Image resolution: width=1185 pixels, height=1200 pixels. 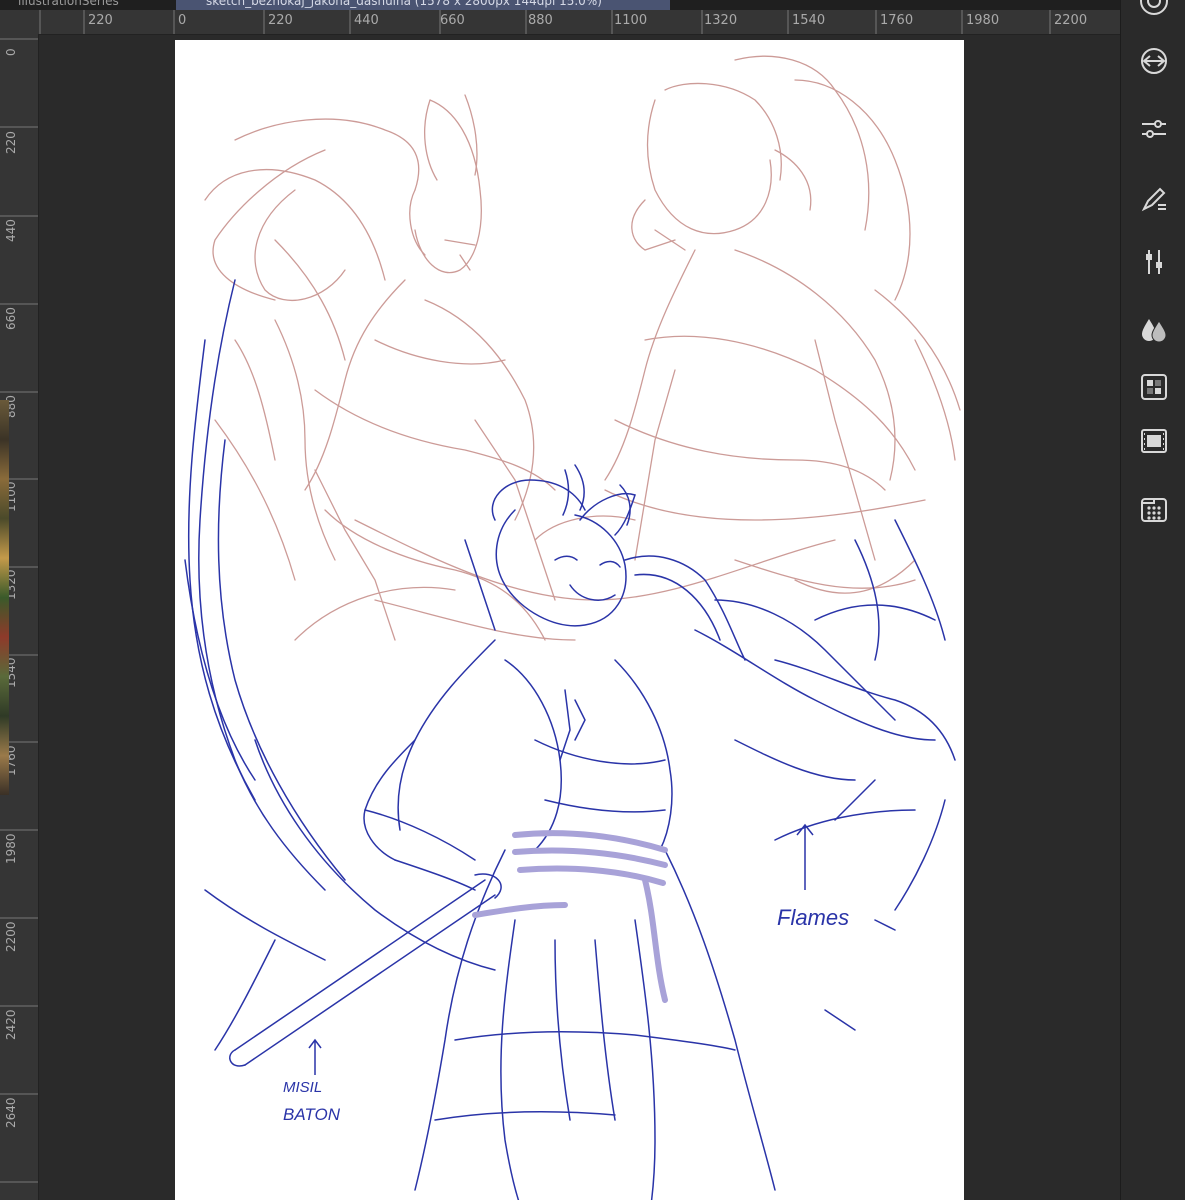 I want to click on ruler-label: 2420, so click(x=11, y=1024).